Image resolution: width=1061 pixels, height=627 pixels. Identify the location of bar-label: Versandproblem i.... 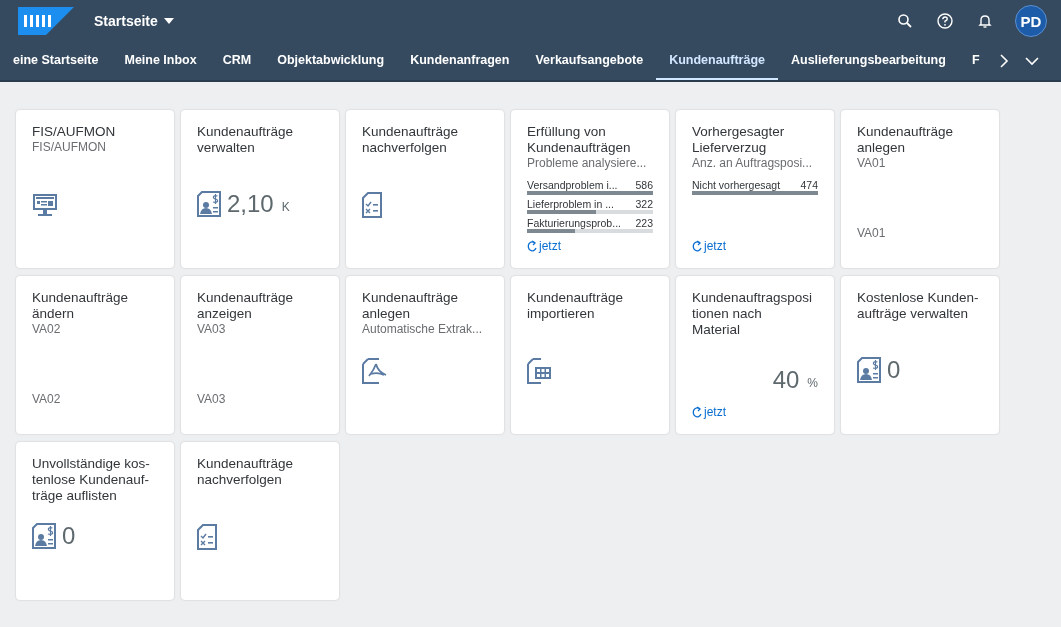
(572, 185).